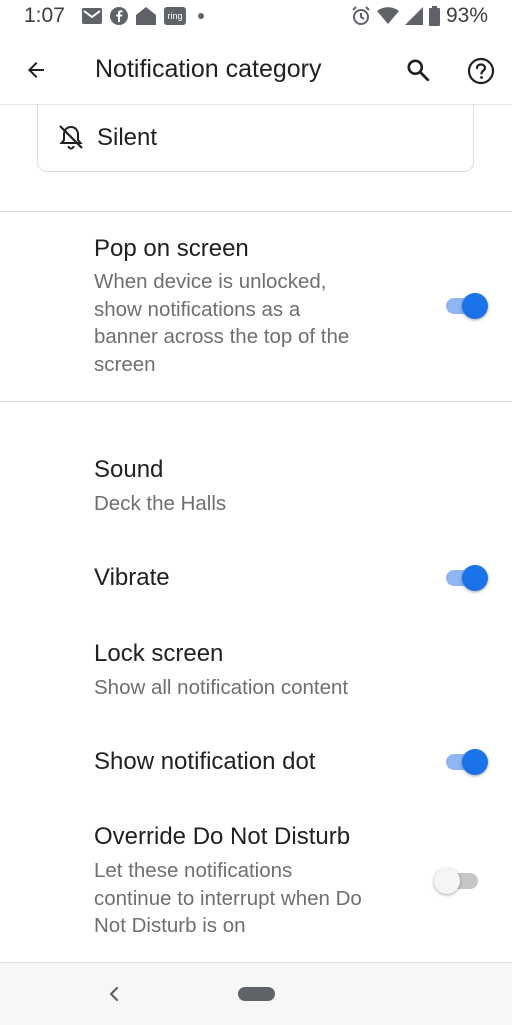 The height and width of the screenshot is (1025, 512). Describe the element at coordinates (114, 994) in the screenshot. I see `nav-back-icon` at that location.